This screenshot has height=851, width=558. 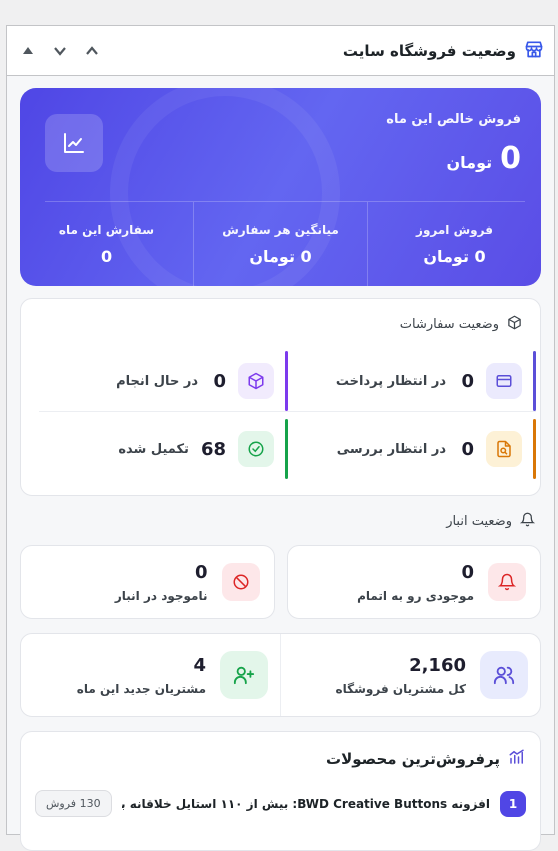 I want to click on low-stock-card: 0 موجودی رو به اتمام, so click(x=413, y=582).